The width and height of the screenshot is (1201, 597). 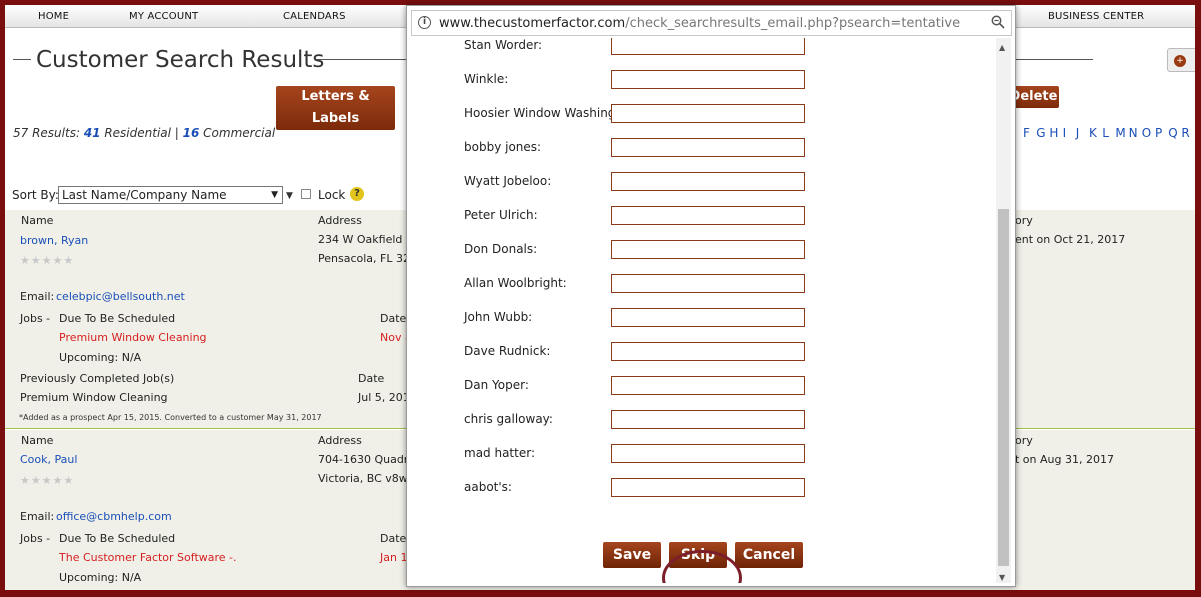 I want to click on alpha-link: Q, so click(x=1172, y=133).